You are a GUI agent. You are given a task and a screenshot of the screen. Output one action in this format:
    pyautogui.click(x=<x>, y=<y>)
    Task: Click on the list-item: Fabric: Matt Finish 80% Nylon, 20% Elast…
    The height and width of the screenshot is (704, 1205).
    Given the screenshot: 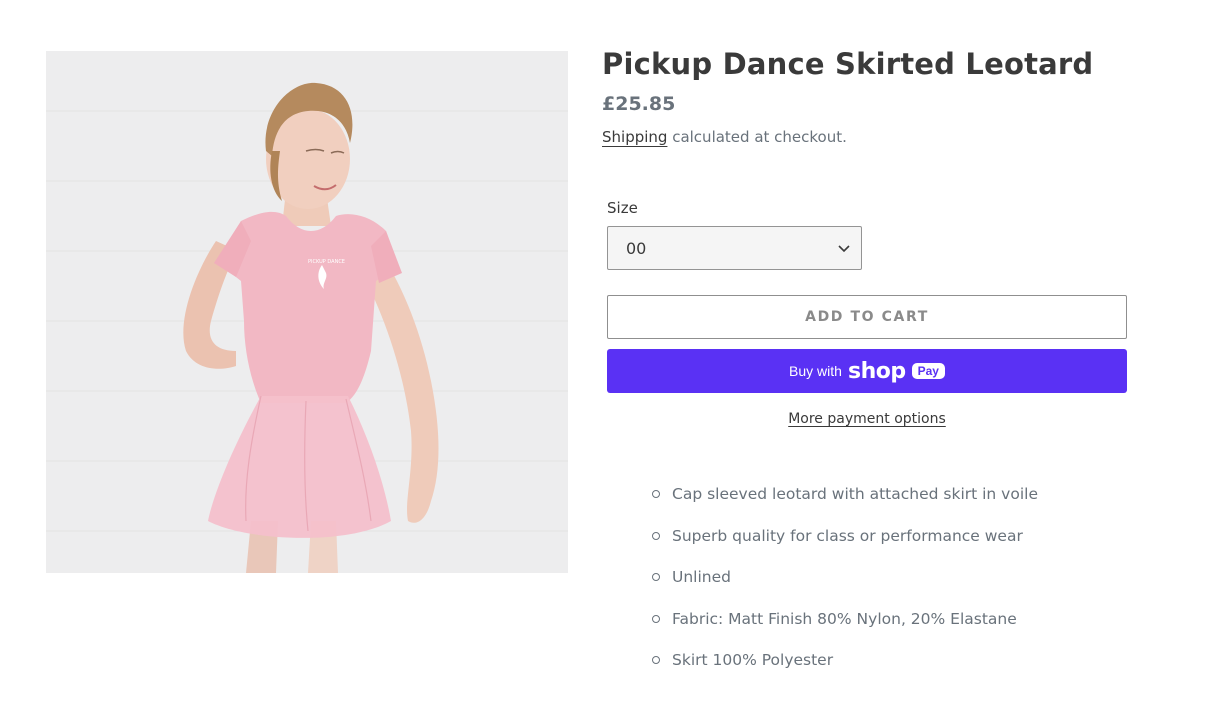 What is the action you would take?
    pyautogui.click(x=845, y=628)
    